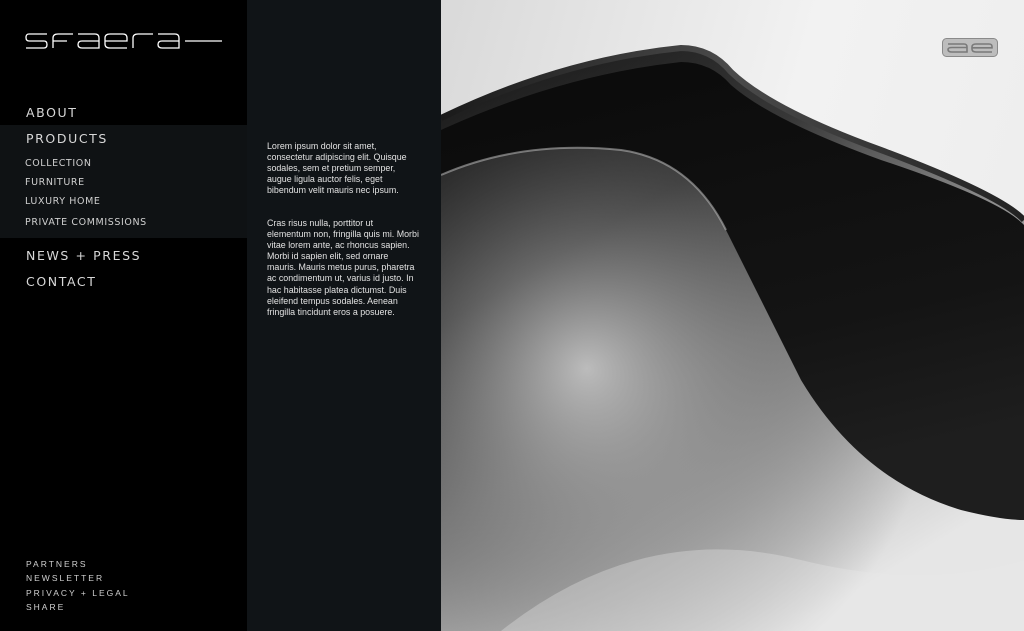 The width and height of the screenshot is (1024, 631). I want to click on brand-logo, so click(125, 40).